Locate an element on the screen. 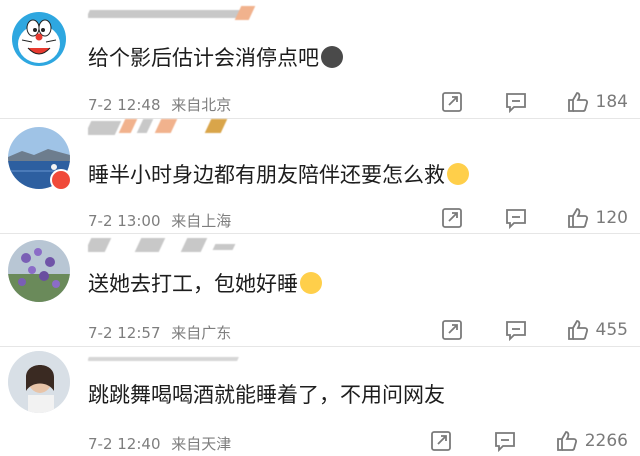 This screenshot has width=640, height=456. comment-meta: 7-2 12:57 来自广东 is located at coordinates (159, 332).